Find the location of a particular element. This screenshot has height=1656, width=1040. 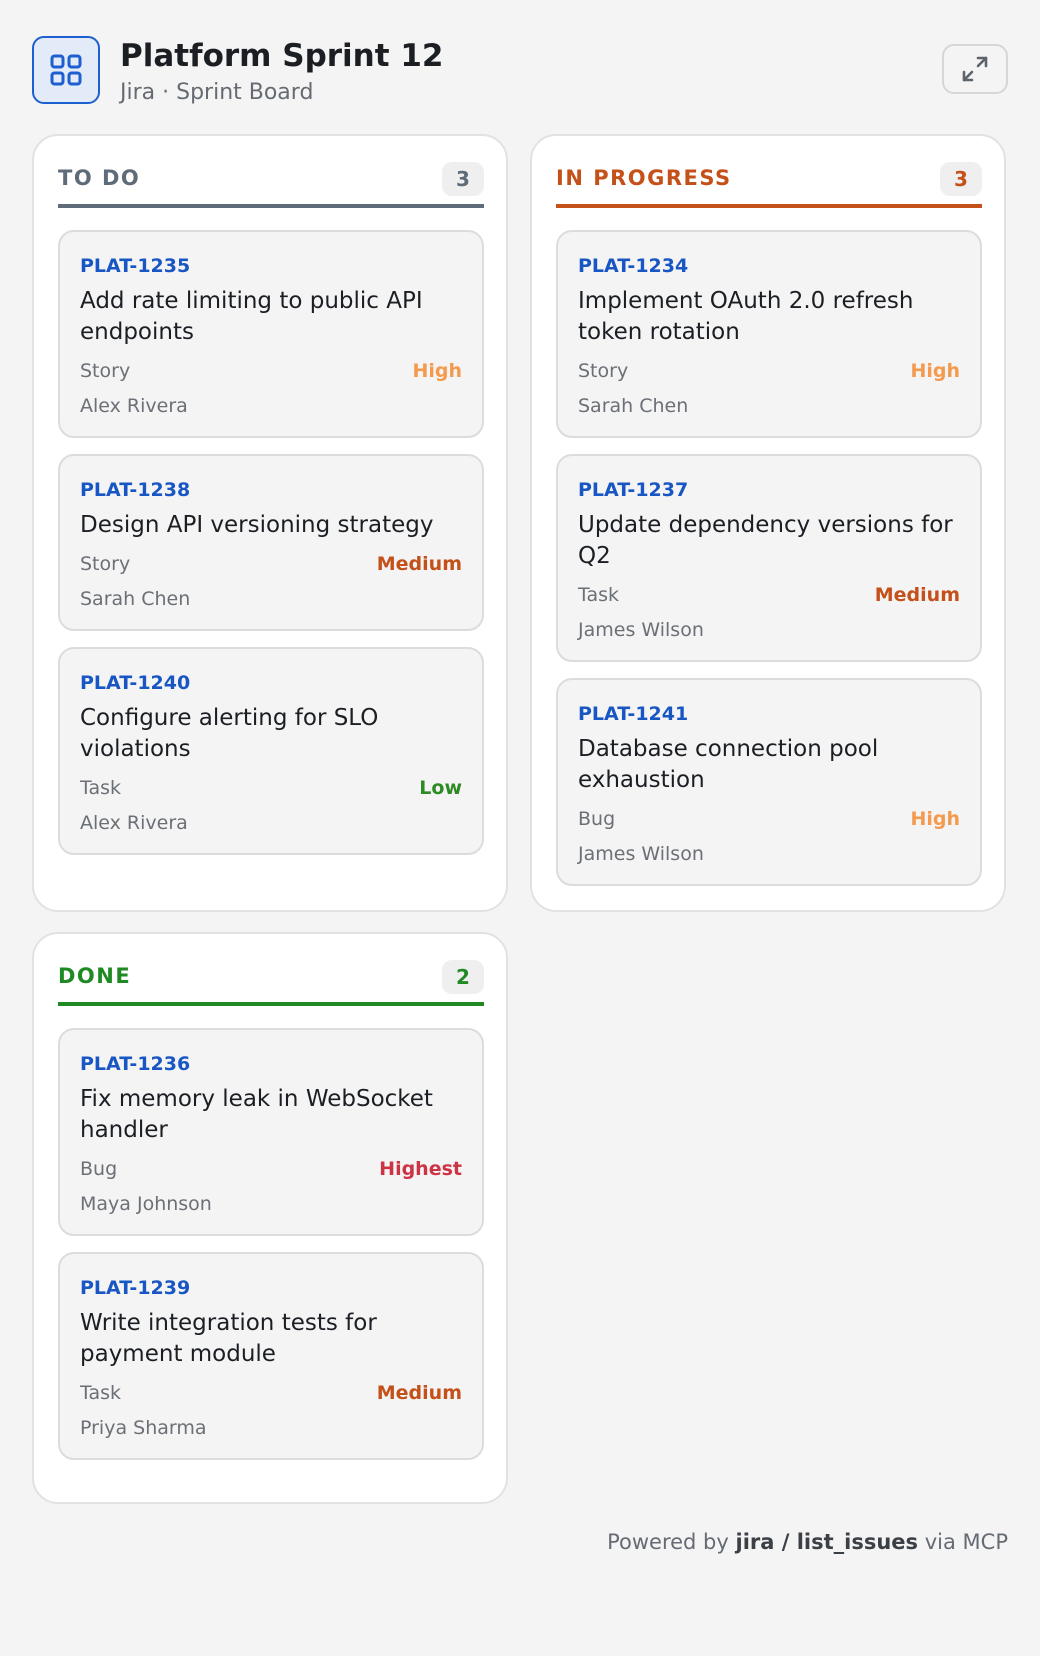

issue-assignee: Priya Sharma is located at coordinates (143, 1428).